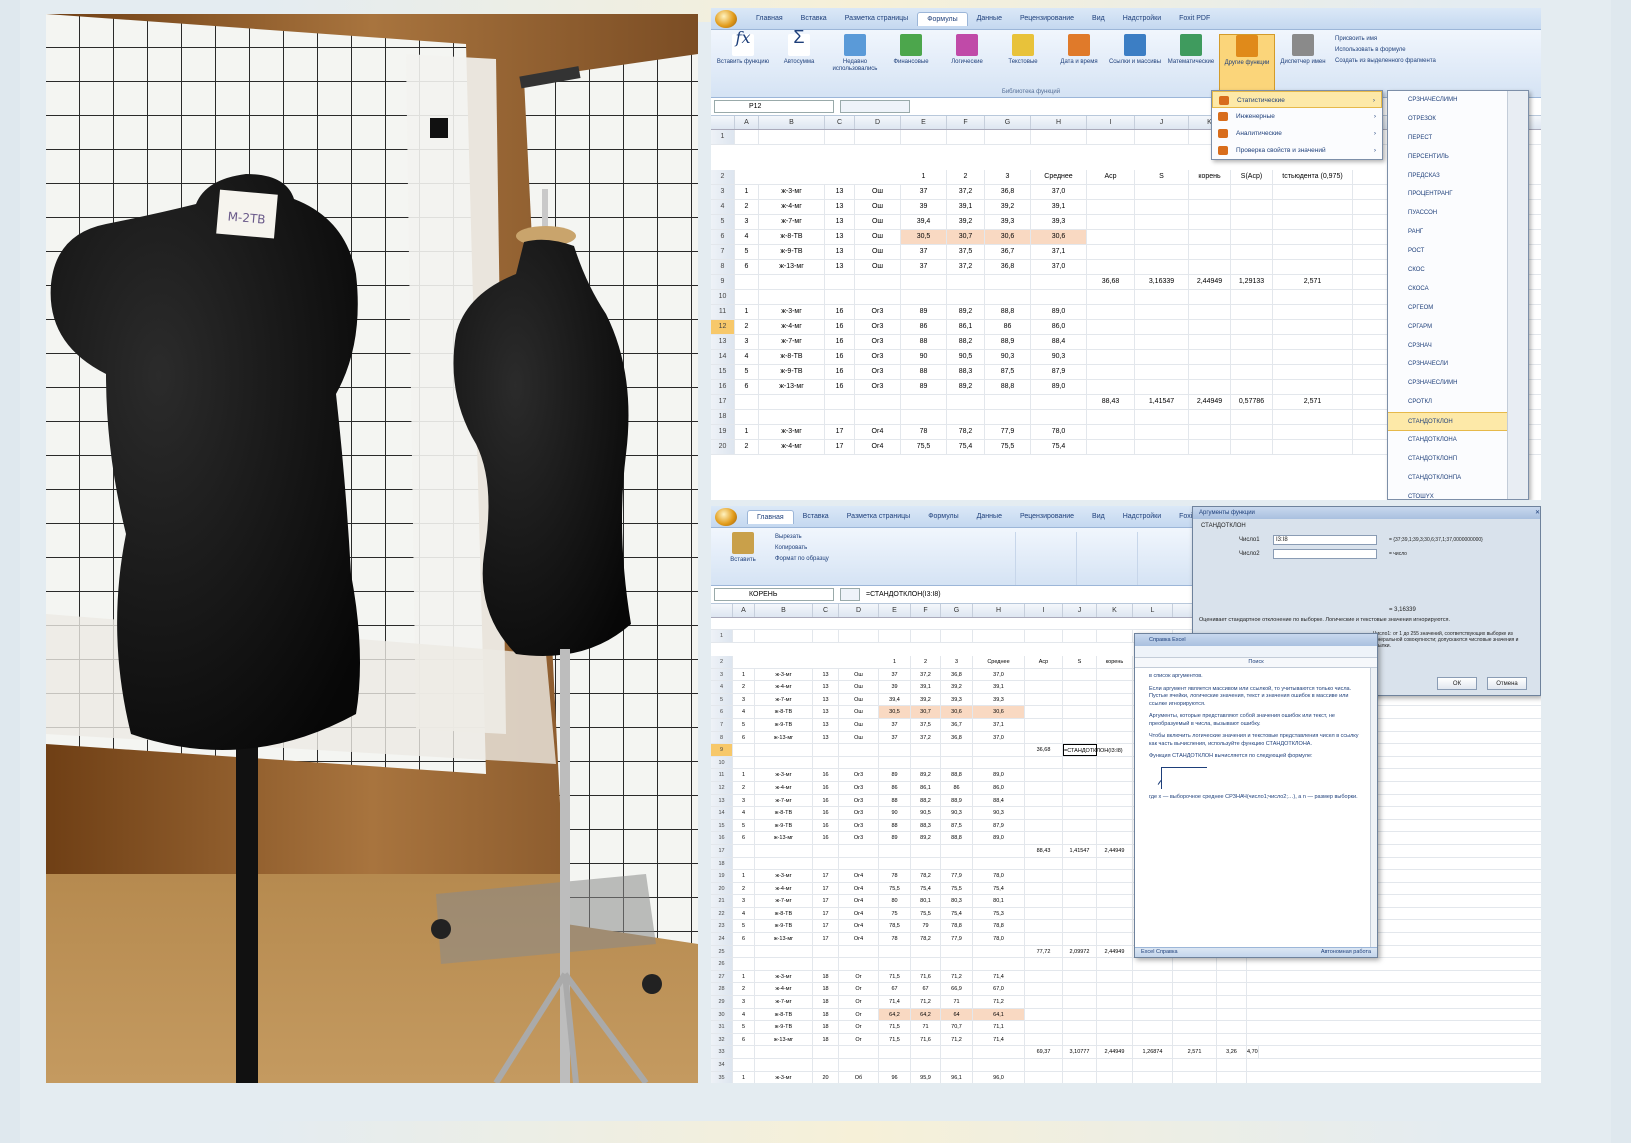 The height and width of the screenshot is (1143, 1631). Describe the element at coordinates (723, 387) in the screenshot. I see `row-number: 16` at that location.